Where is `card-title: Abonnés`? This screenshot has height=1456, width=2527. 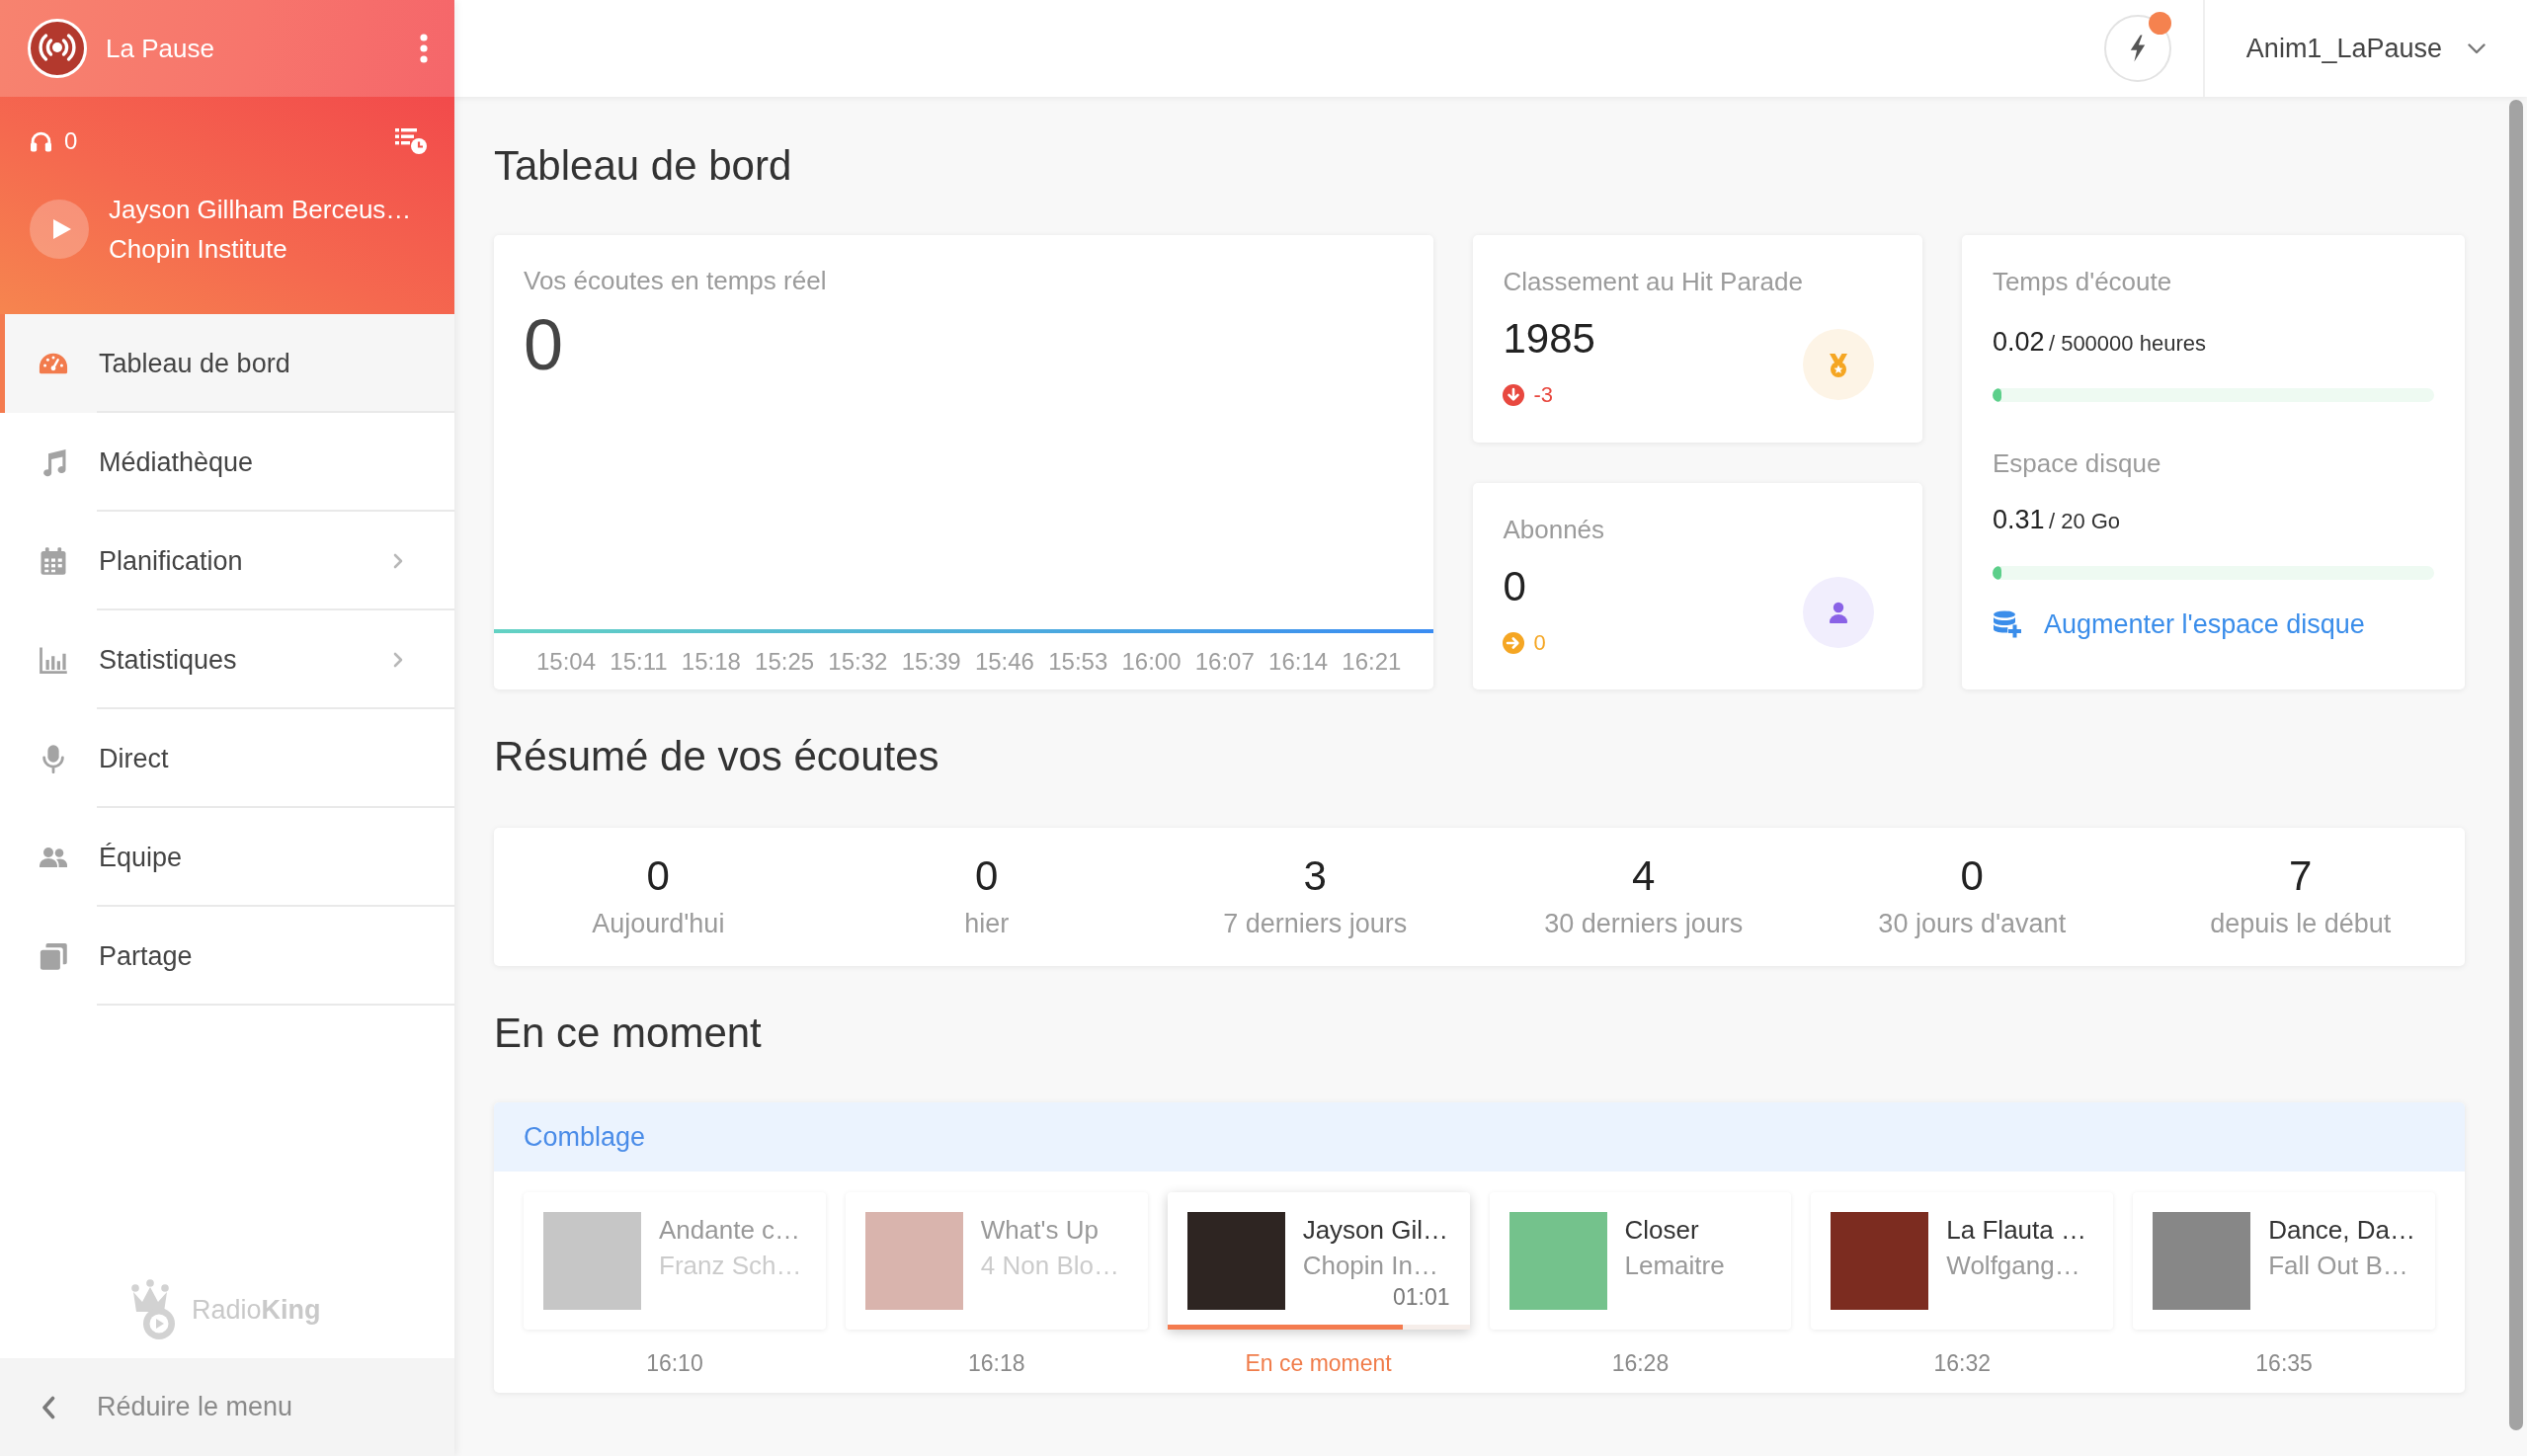 card-title: Abonnés is located at coordinates (1554, 529).